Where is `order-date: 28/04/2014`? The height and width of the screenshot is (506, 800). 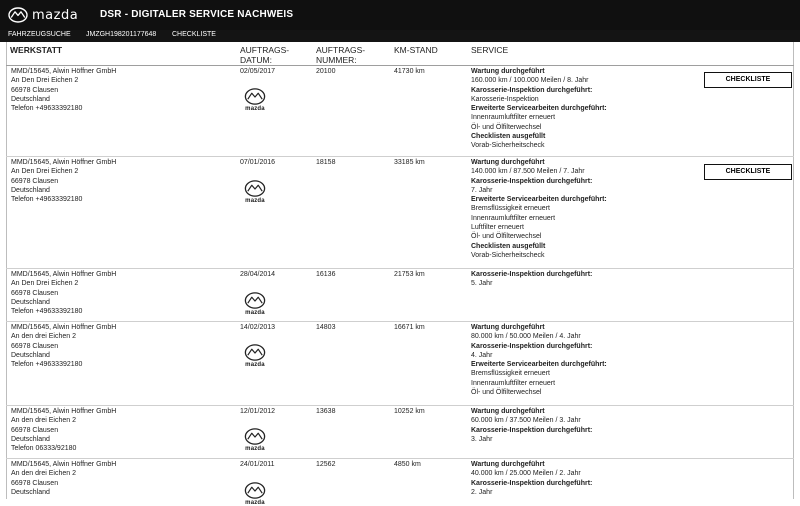
order-date: 28/04/2014 is located at coordinates (258, 274).